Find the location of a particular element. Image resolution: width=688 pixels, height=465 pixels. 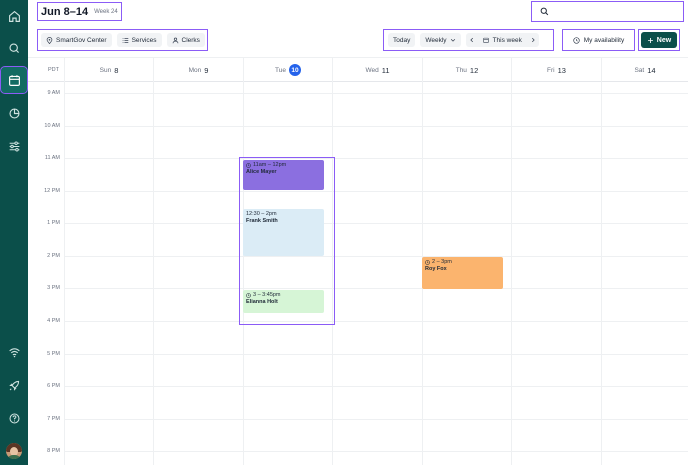

event-roy-fox: 2 – 3pm Roy Fox is located at coordinates (462, 273).